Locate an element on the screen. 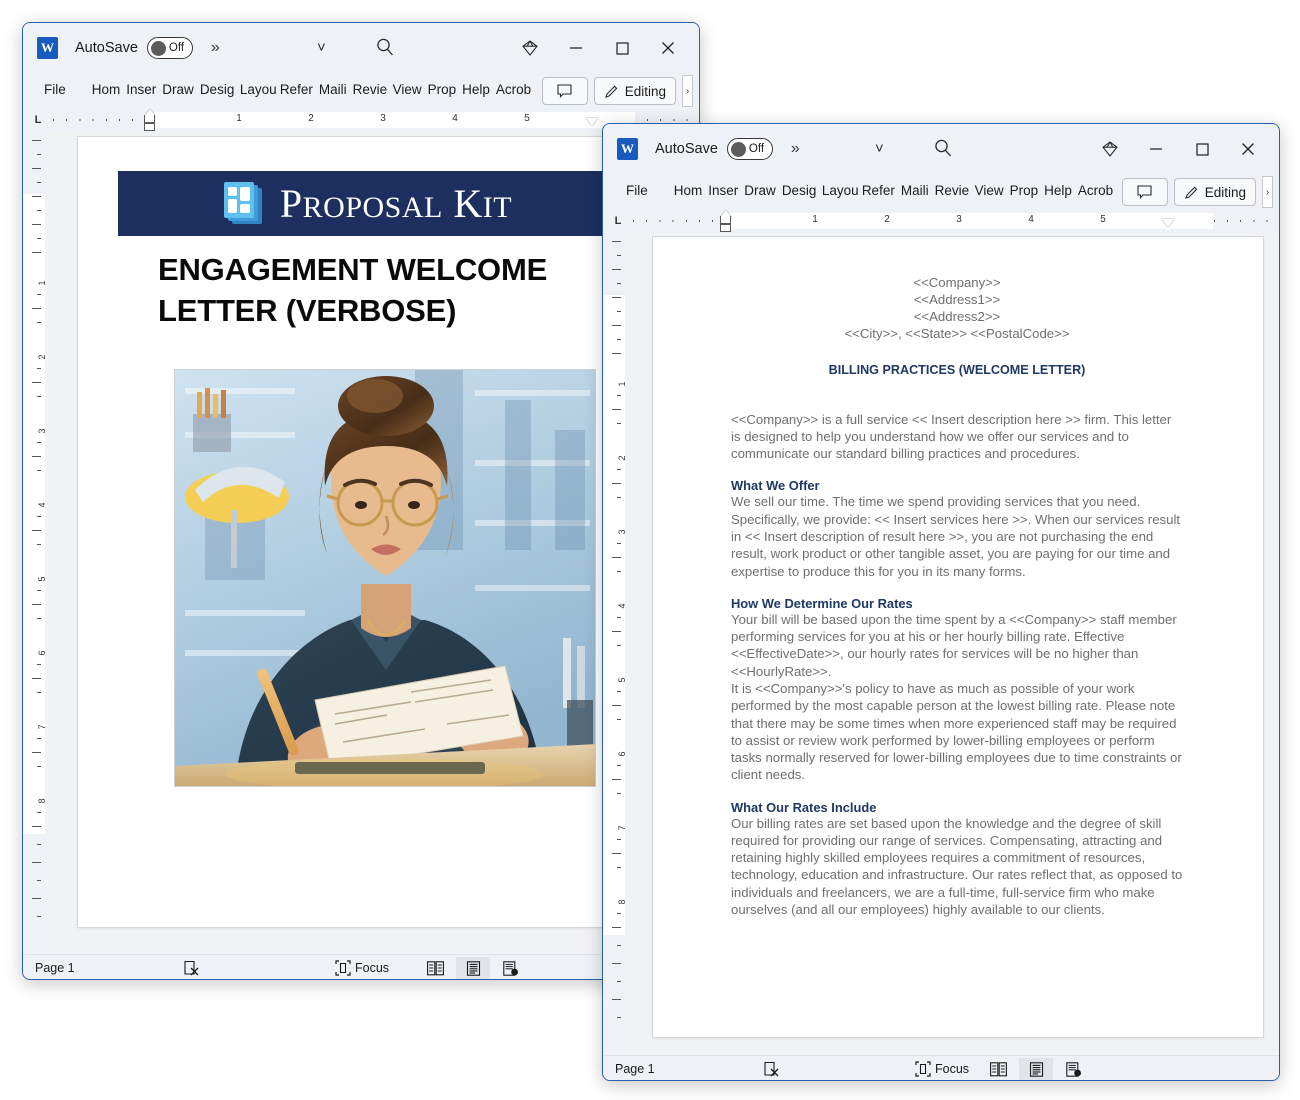  document-image is located at coordinates (385, 578).